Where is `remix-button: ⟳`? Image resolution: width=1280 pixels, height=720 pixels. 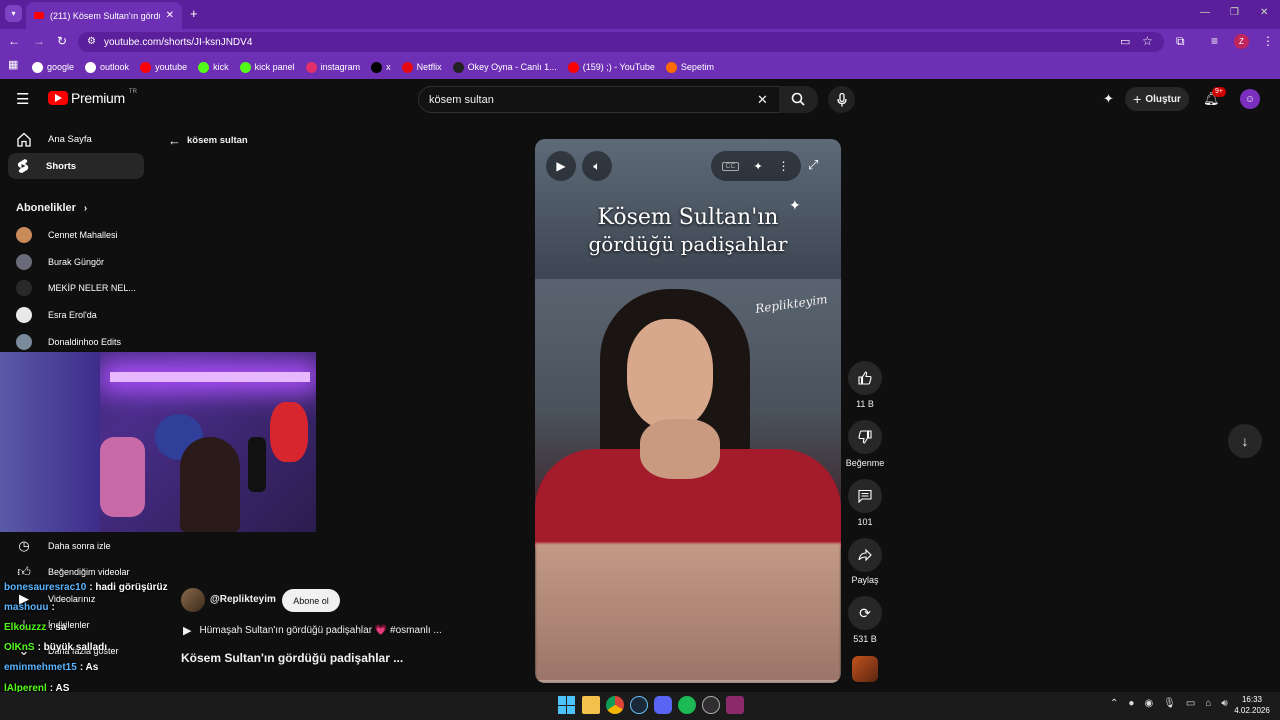 remix-button: ⟳ is located at coordinates (865, 613).